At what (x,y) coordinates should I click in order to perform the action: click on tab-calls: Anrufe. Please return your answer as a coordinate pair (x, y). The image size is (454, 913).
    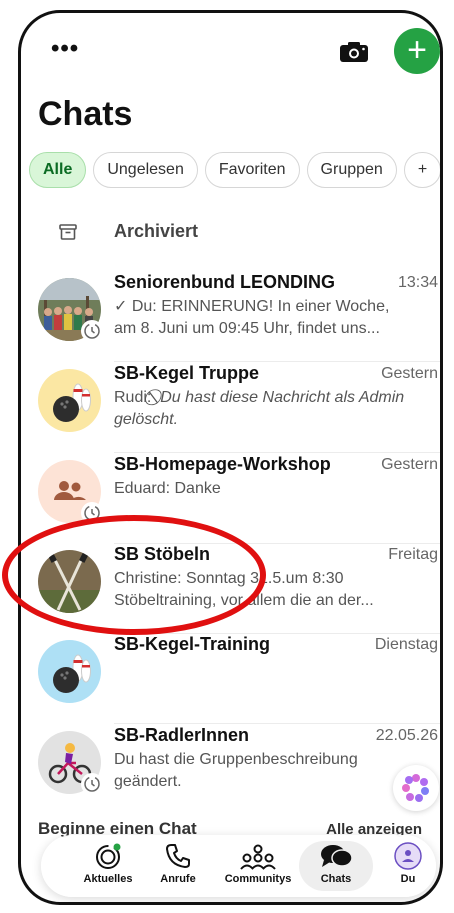
    Looking at the image, I should click on (178, 863).